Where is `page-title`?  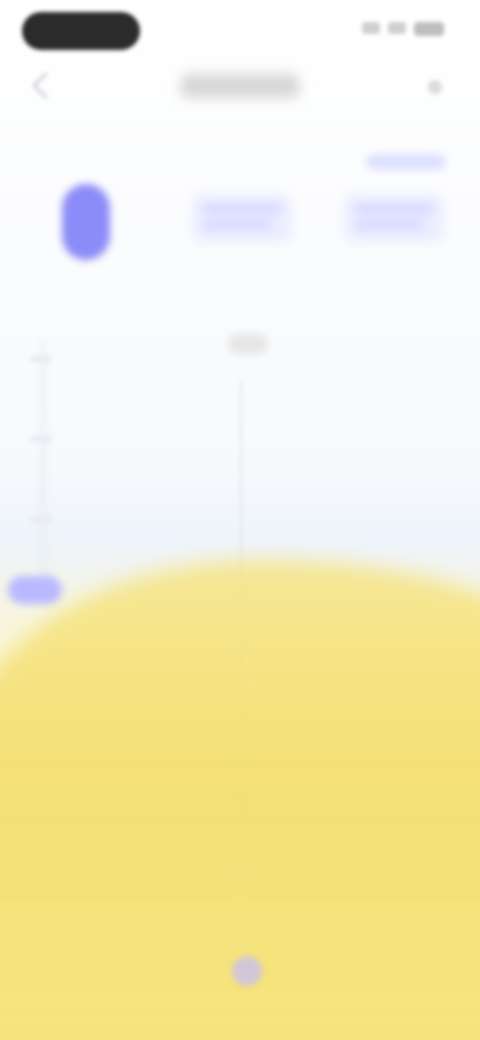 page-title is located at coordinates (240, 86).